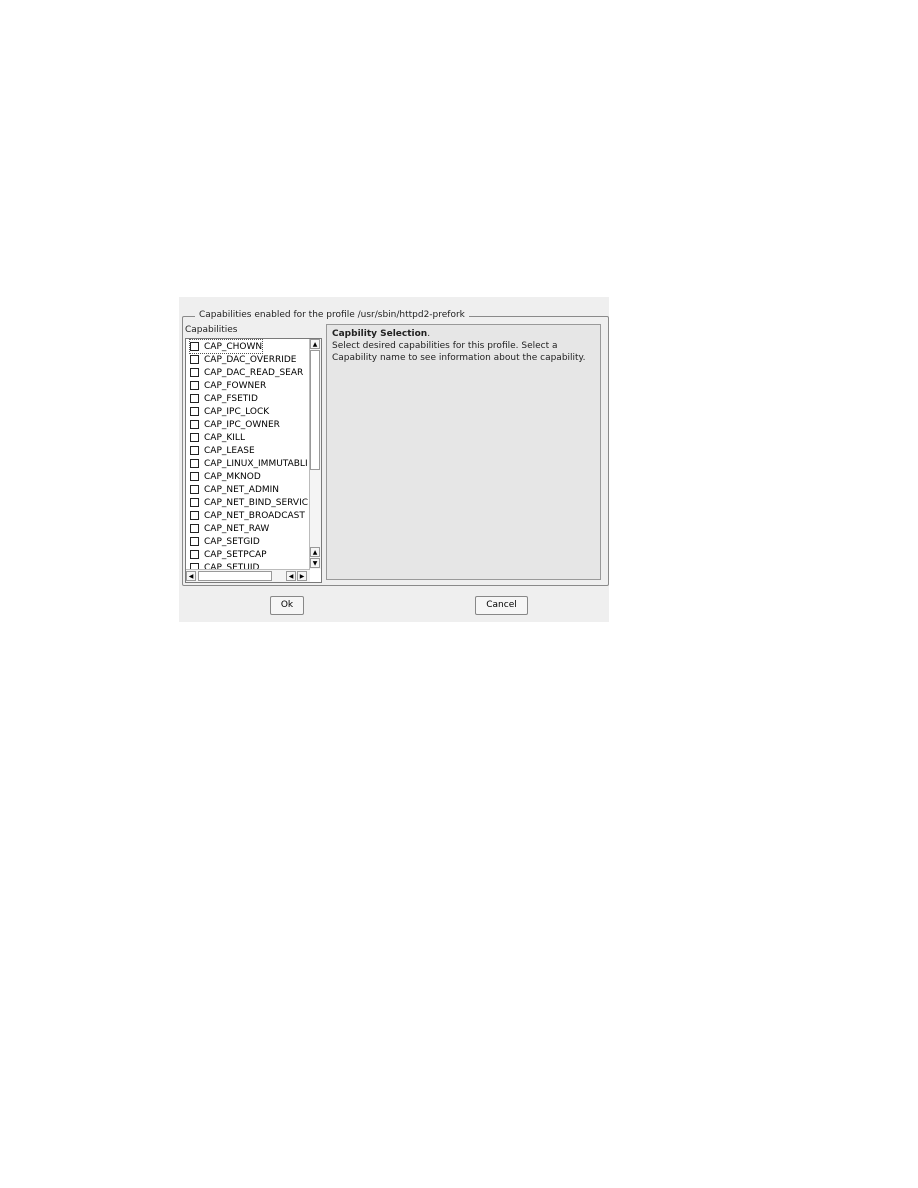 The width and height of the screenshot is (918, 1188). What do you see at coordinates (242, 424) in the screenshot?
I see `capability-label: CAP_IPC_OWNER` at bounding box center [242, 424].